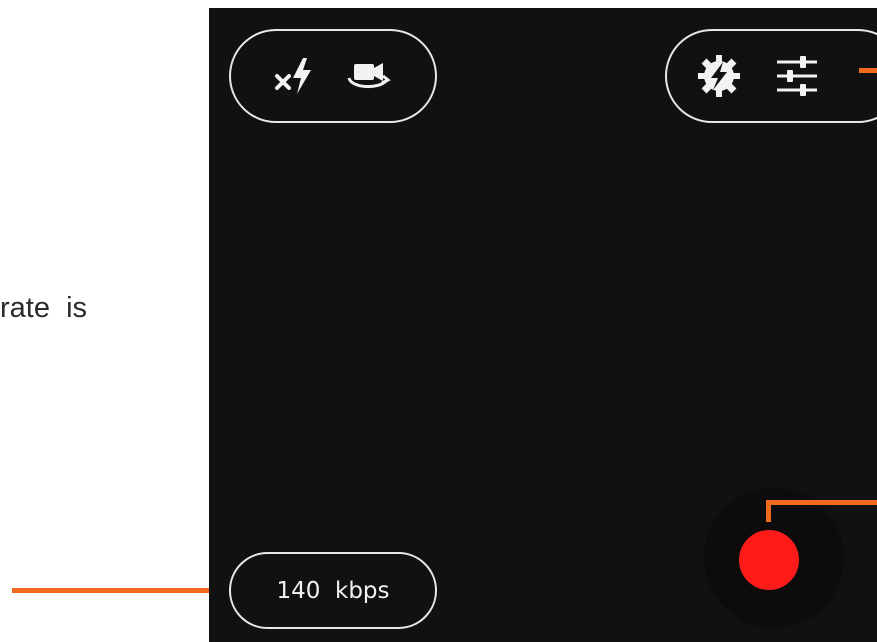 The image size is (877, 642). What do you see at coordinates (368, 76) in the screenshot?
I see `switch-camera-icon` at bounding box center [368, 76].